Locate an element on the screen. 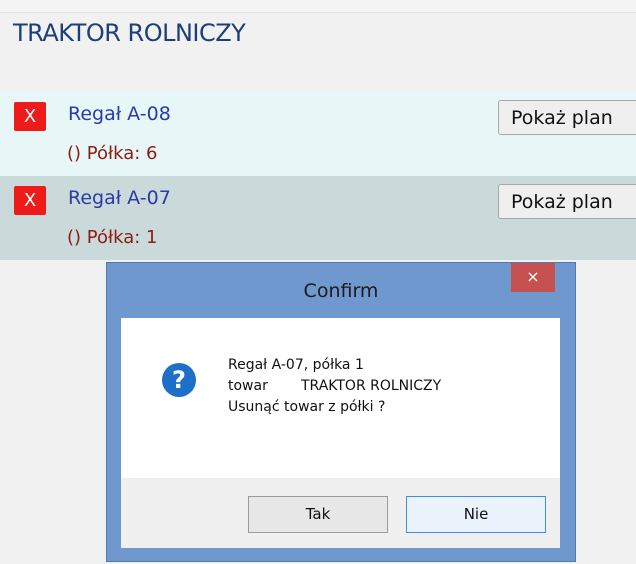 The width and height of the screenshot is (636, 564). message-label: towar is located at coordinates (248, 386).